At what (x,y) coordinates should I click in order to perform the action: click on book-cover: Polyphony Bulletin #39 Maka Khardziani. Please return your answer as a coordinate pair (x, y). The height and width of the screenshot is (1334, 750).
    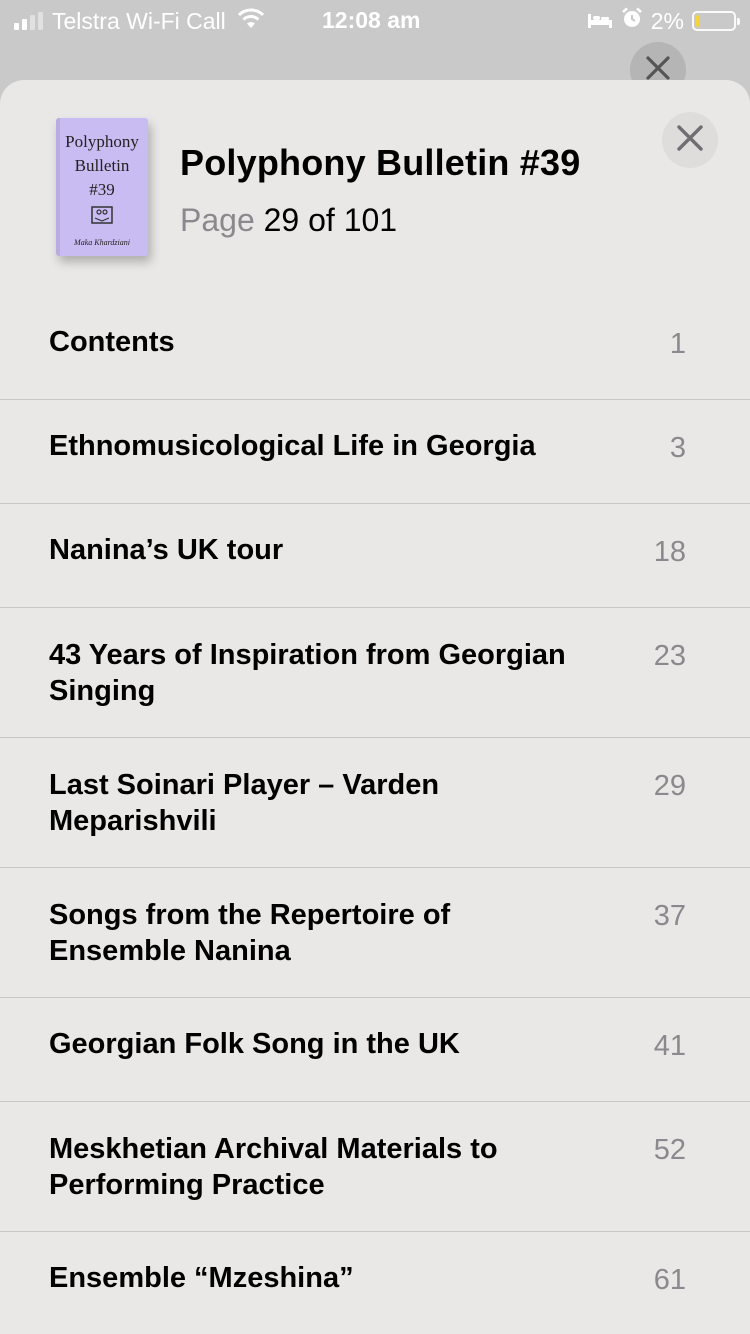
    Looking at the image, I should click on (102, 187).